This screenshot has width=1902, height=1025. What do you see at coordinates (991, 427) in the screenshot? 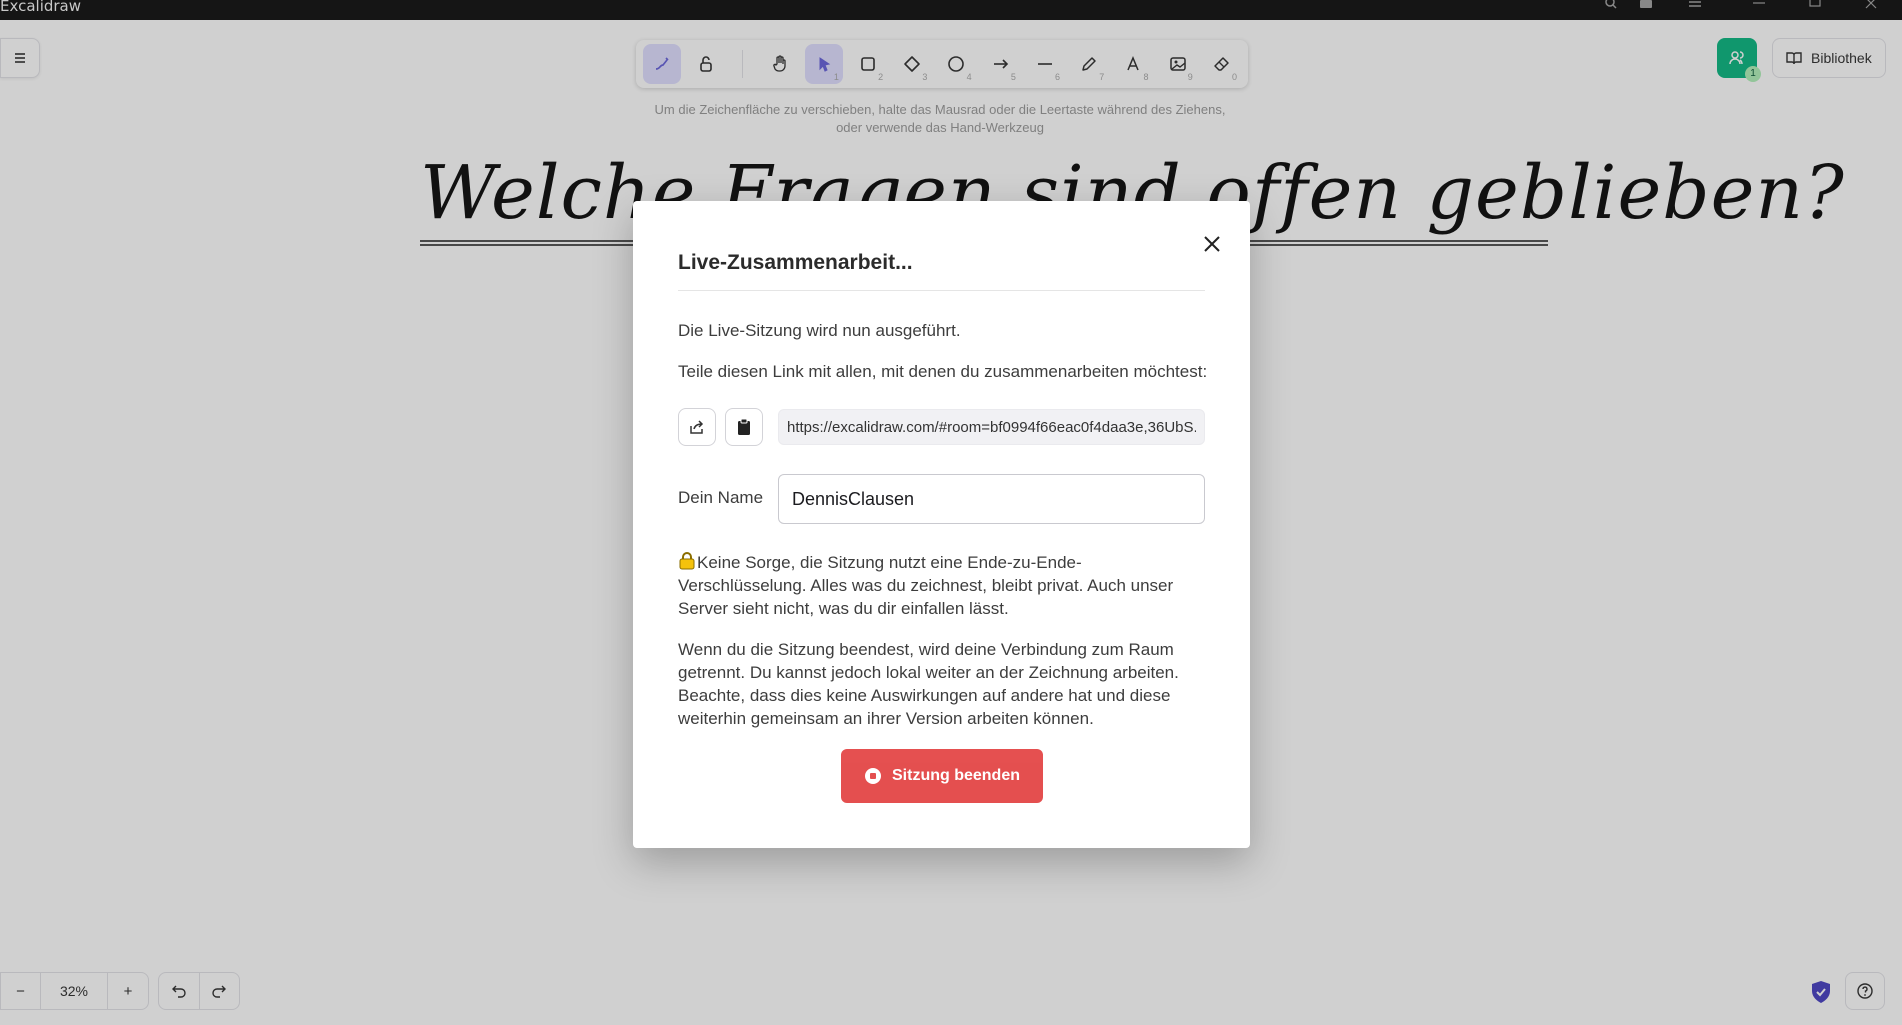
I see `room-link-input` at bounding box center [991, 427].